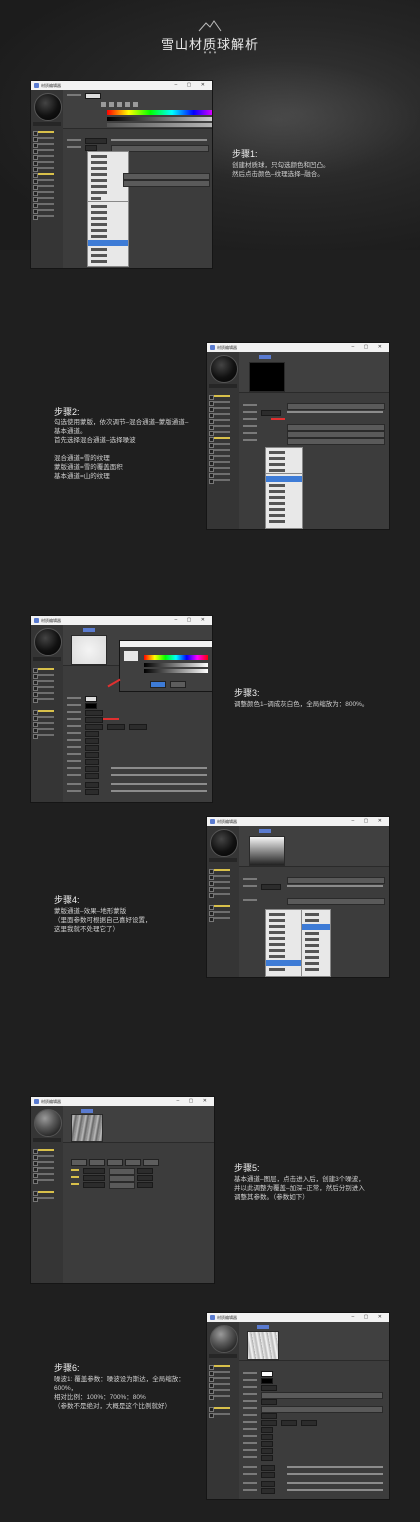 This screenshot has height=1522, width=420. What do you see at coordinates (313, 1388) in the screenshot?
I see `seed-row` at bounding box center [313, 1388].